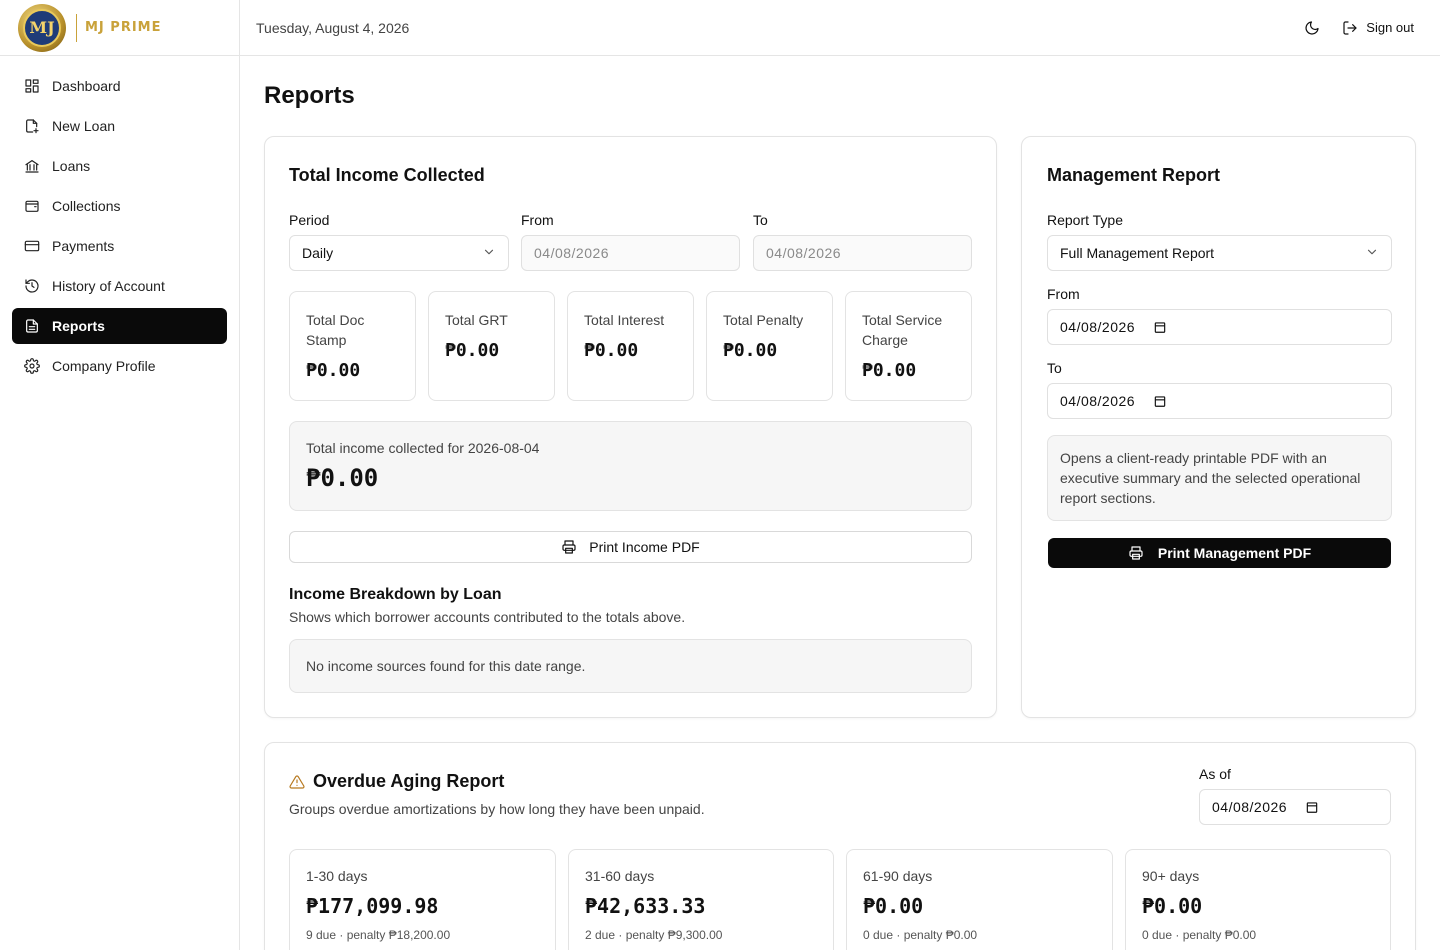  Describe the element at coordinates (372, 906) in the screenshot. I see `aging-value: ₱177,099.98` at that location.